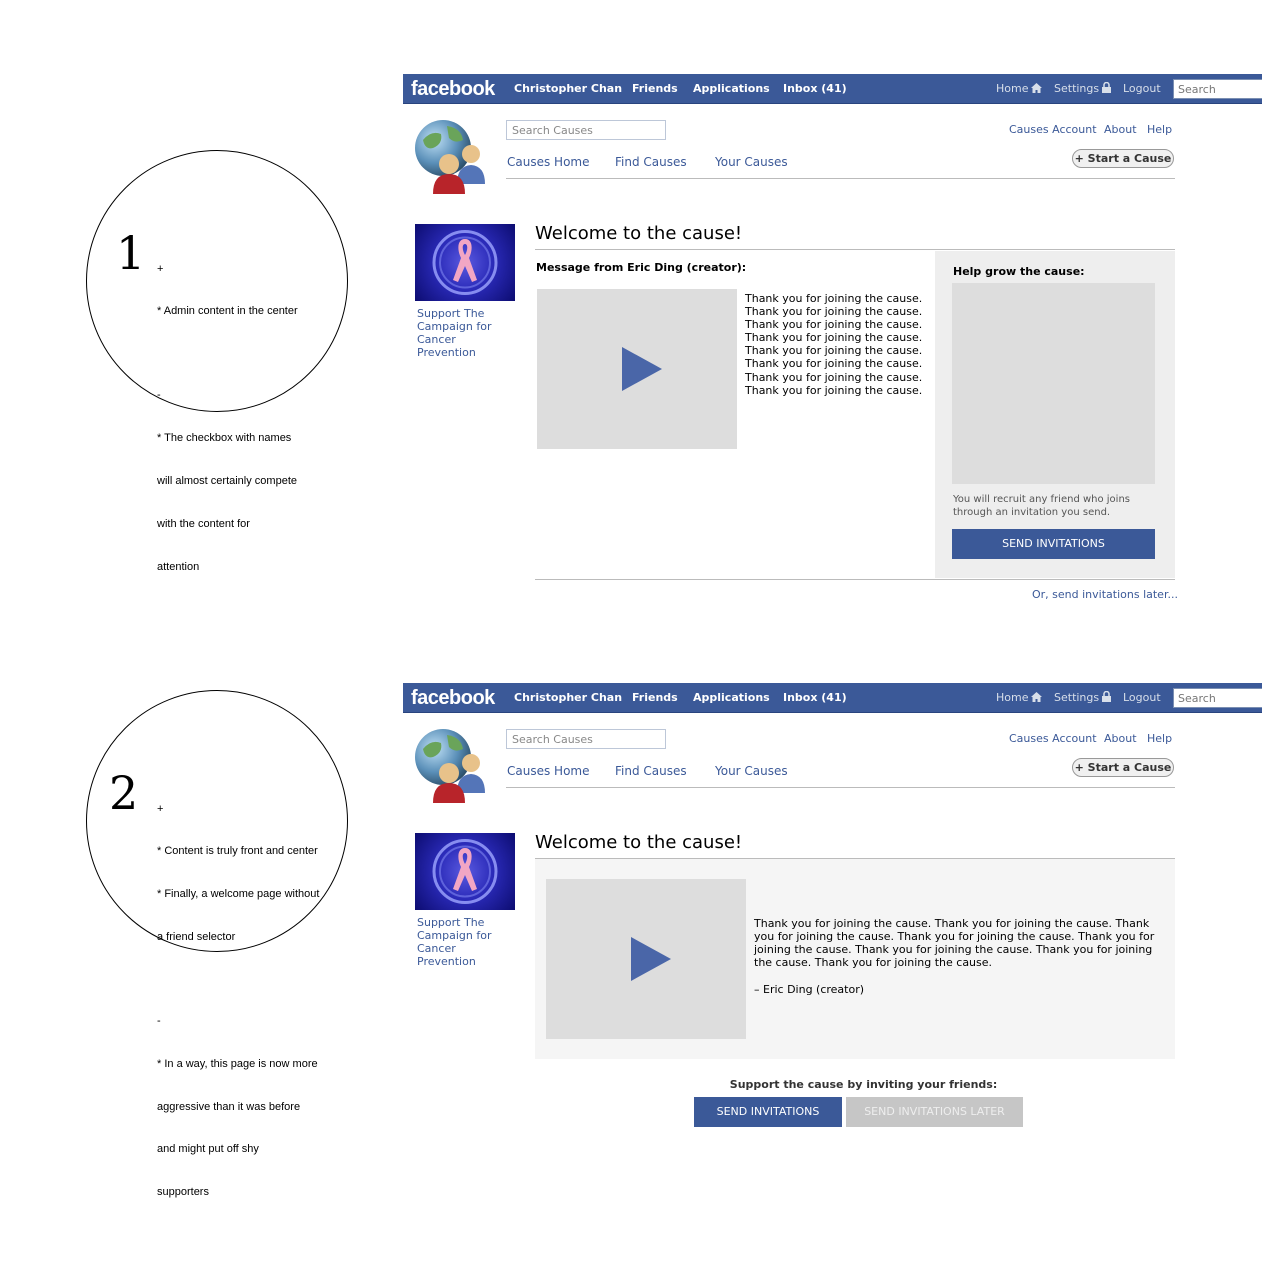  What do you see at coordinates (203, 523) in the screenshot?
I see `annotation-line: with the content for` at bounding box center [203, 523].